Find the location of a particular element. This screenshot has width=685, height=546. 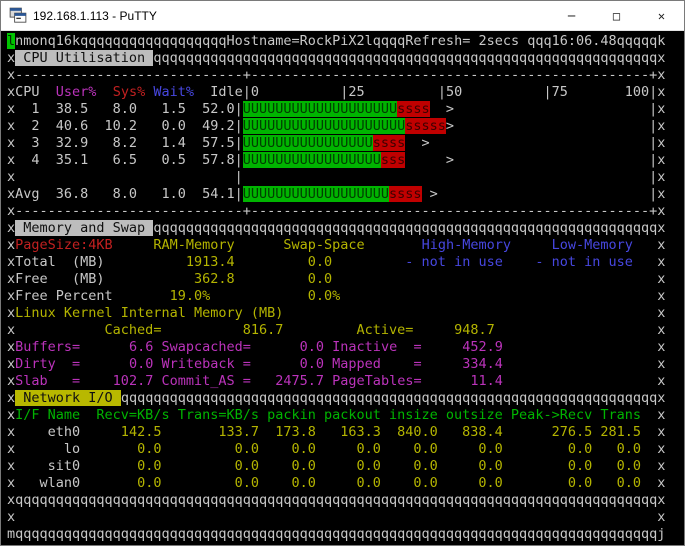

terminal-segment: 948.7 is located at coordinates (454, 330).